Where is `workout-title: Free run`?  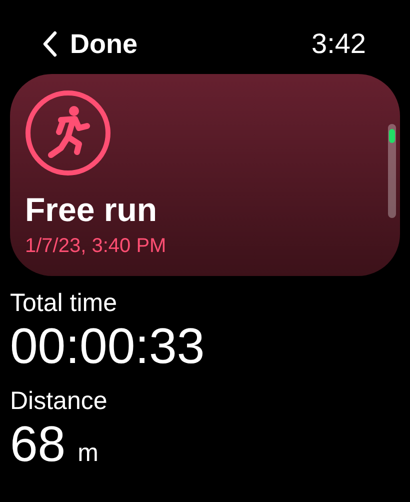 workout-title: Free run is located at coordinates (91, 210).